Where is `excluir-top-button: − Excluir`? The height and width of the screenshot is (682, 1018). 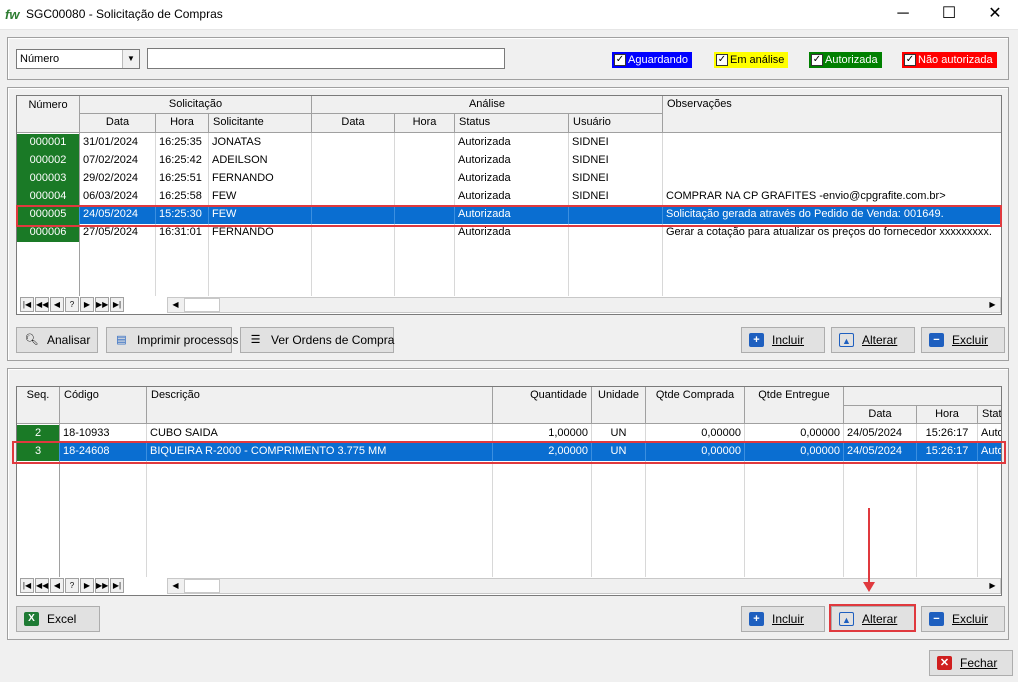
excluir-top-button: − Excluir is located at coordinates (963, 340).